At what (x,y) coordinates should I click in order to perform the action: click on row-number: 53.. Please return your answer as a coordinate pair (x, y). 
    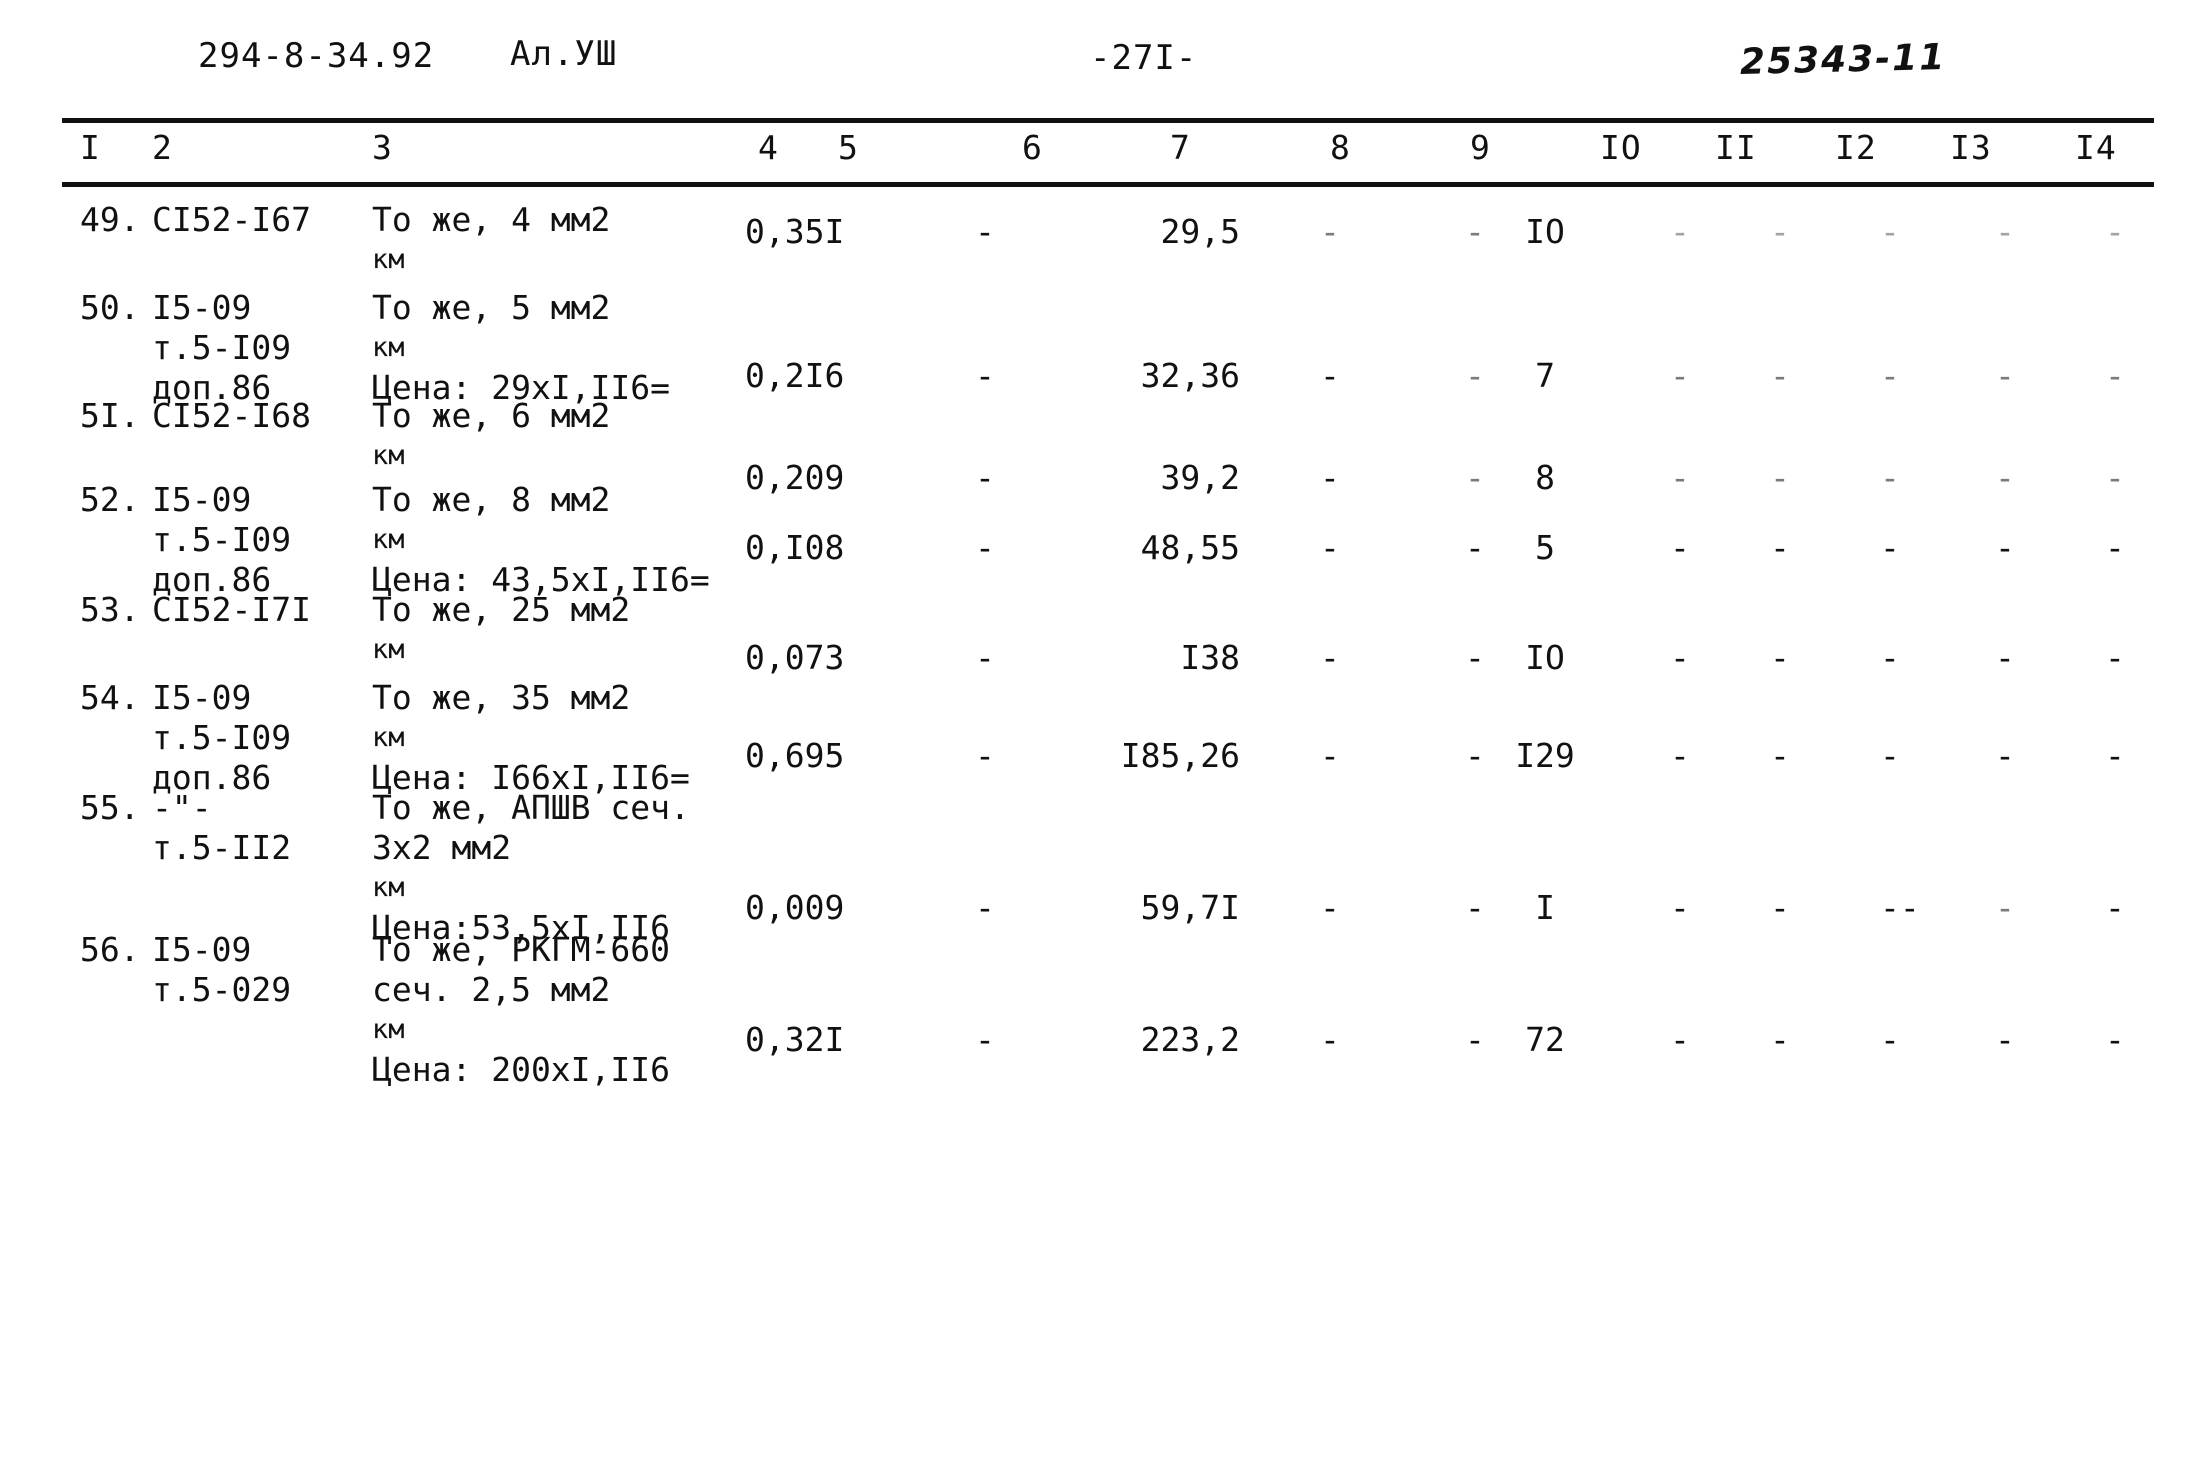
    Looking at the image, I should click on (110, 609).